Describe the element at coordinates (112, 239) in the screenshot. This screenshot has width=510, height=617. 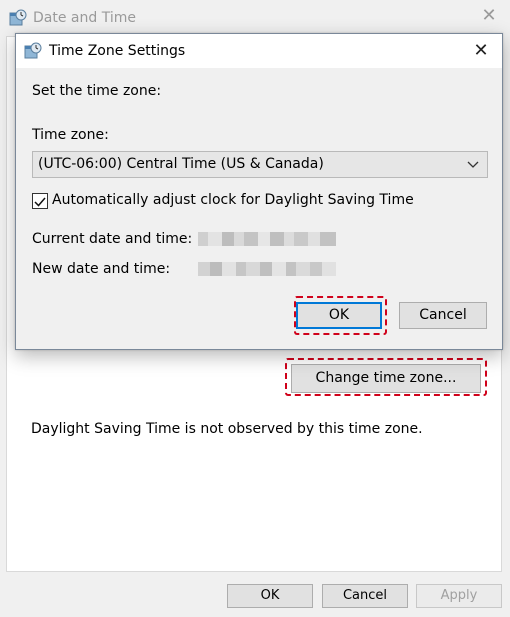
I see `current-datetime-label: Current date and time:` at that location.